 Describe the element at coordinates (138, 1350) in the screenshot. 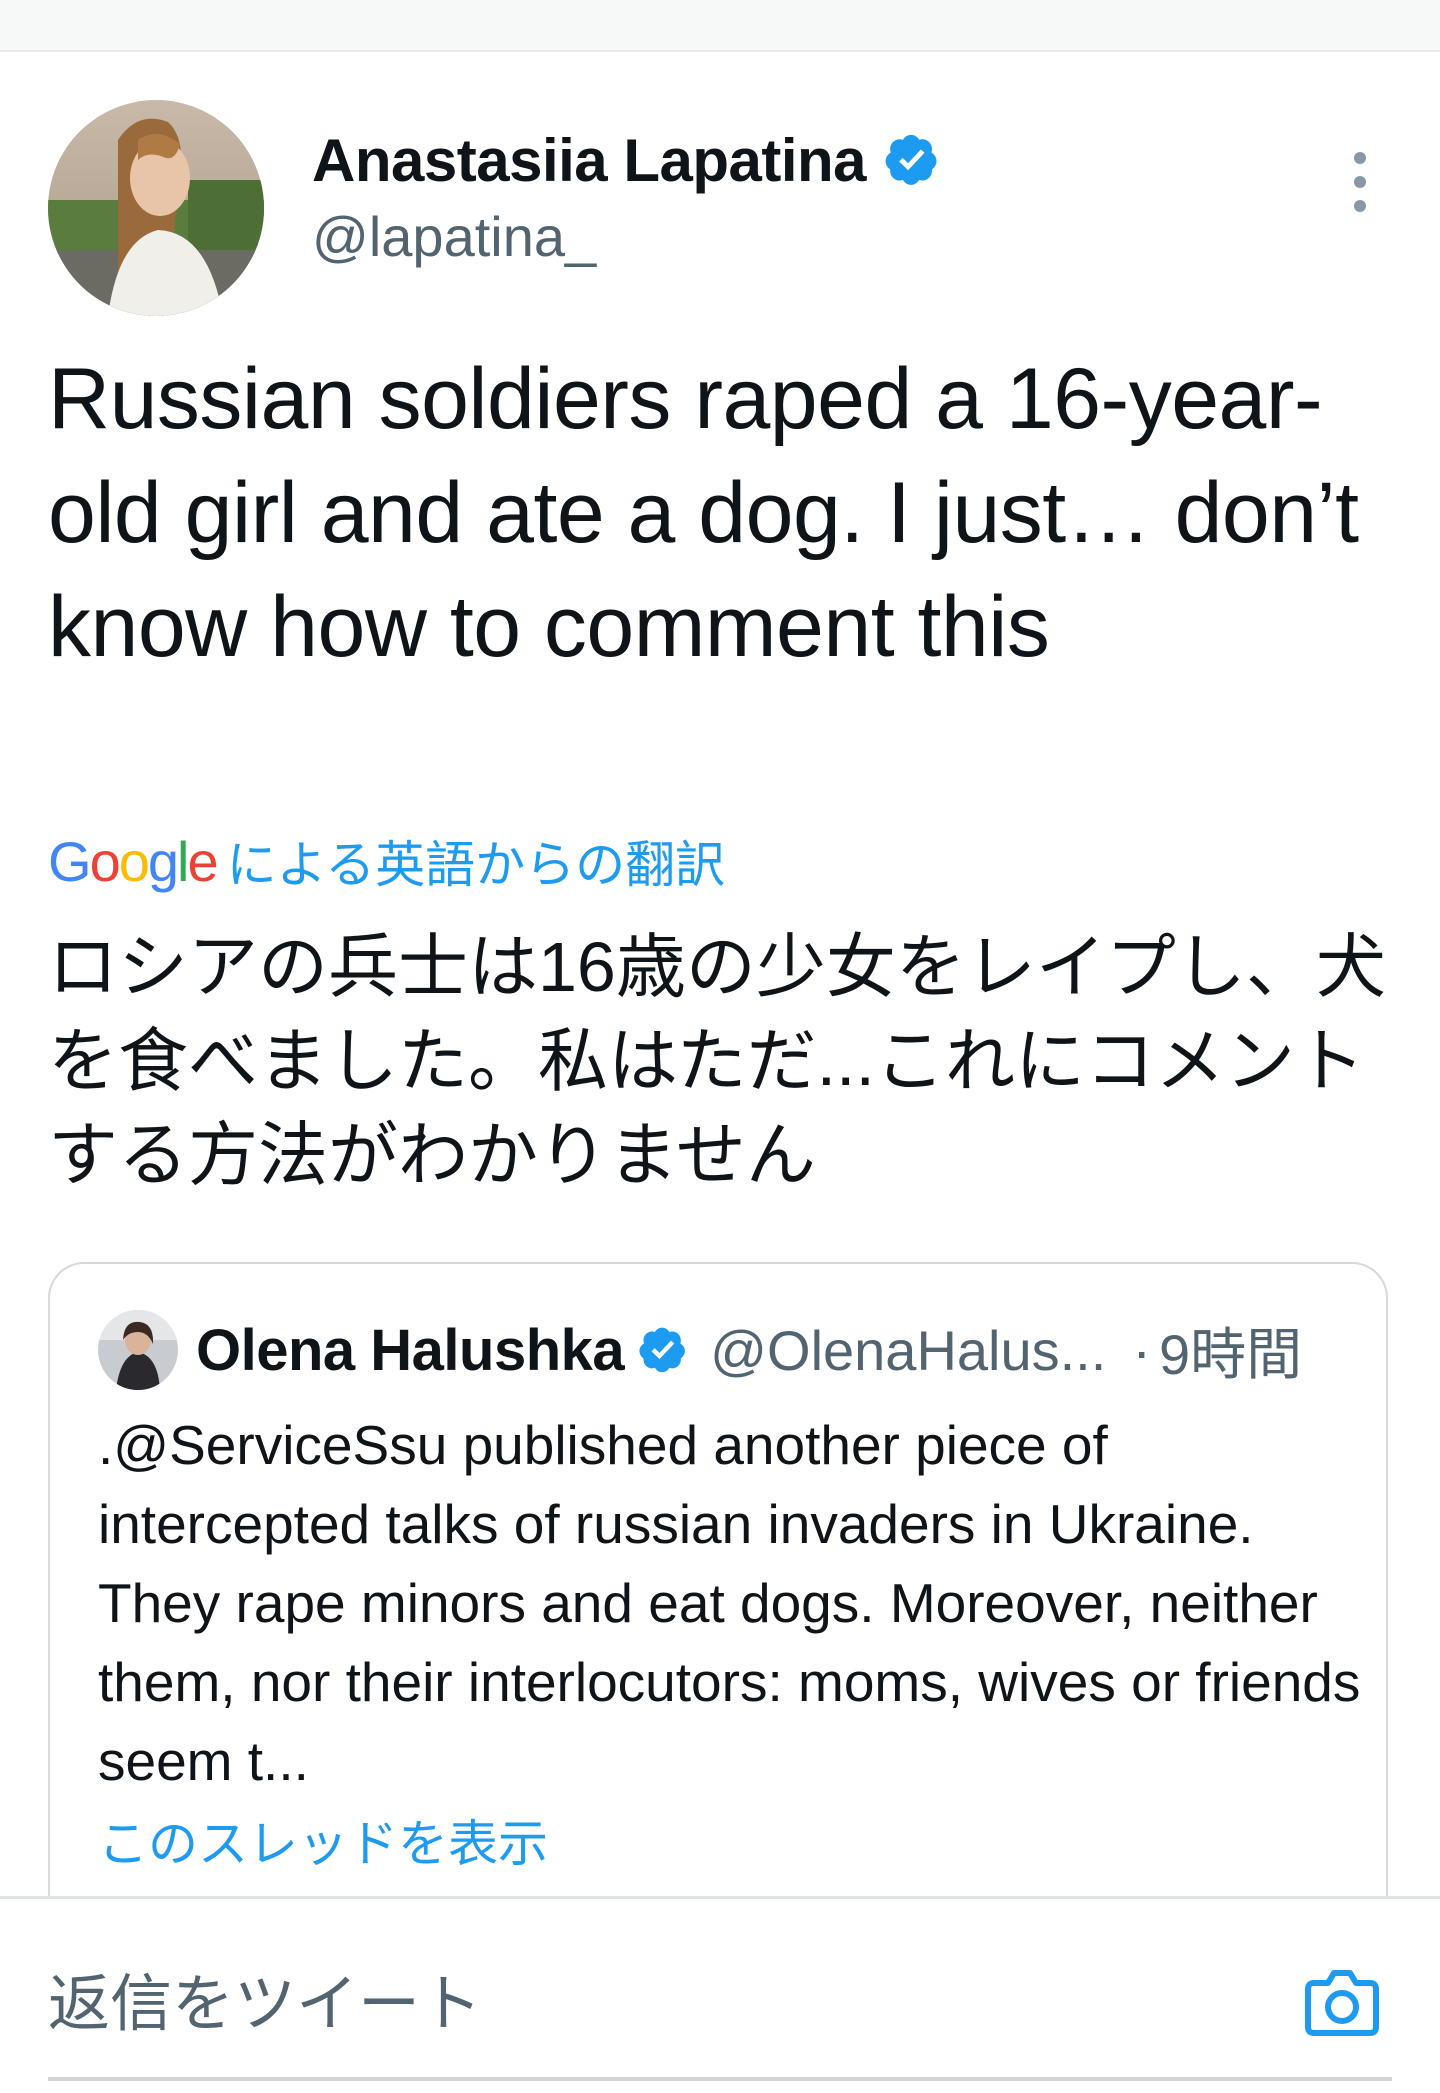

I see `quoted-author-avatar` at that location.